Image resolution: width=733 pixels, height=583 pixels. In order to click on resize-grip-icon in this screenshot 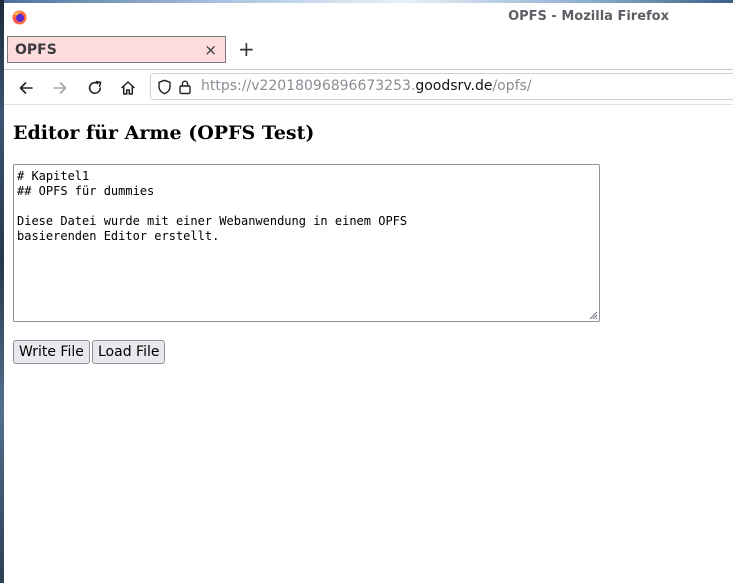, I will do `click(593, 315)`.